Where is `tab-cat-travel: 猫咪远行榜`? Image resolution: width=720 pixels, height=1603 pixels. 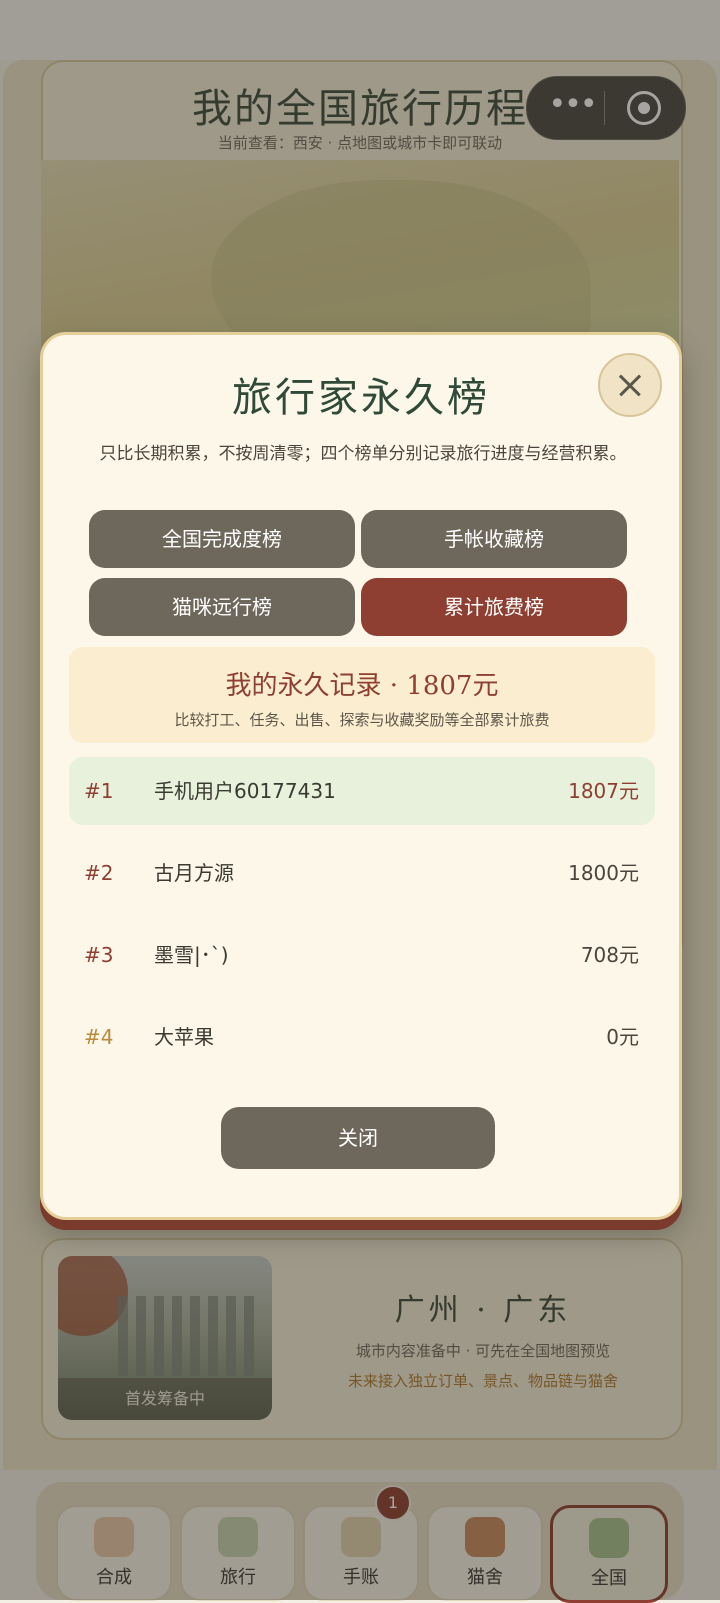
tab-cat-travel: 猫咪远行榜 is located at coordinates (222, 607).